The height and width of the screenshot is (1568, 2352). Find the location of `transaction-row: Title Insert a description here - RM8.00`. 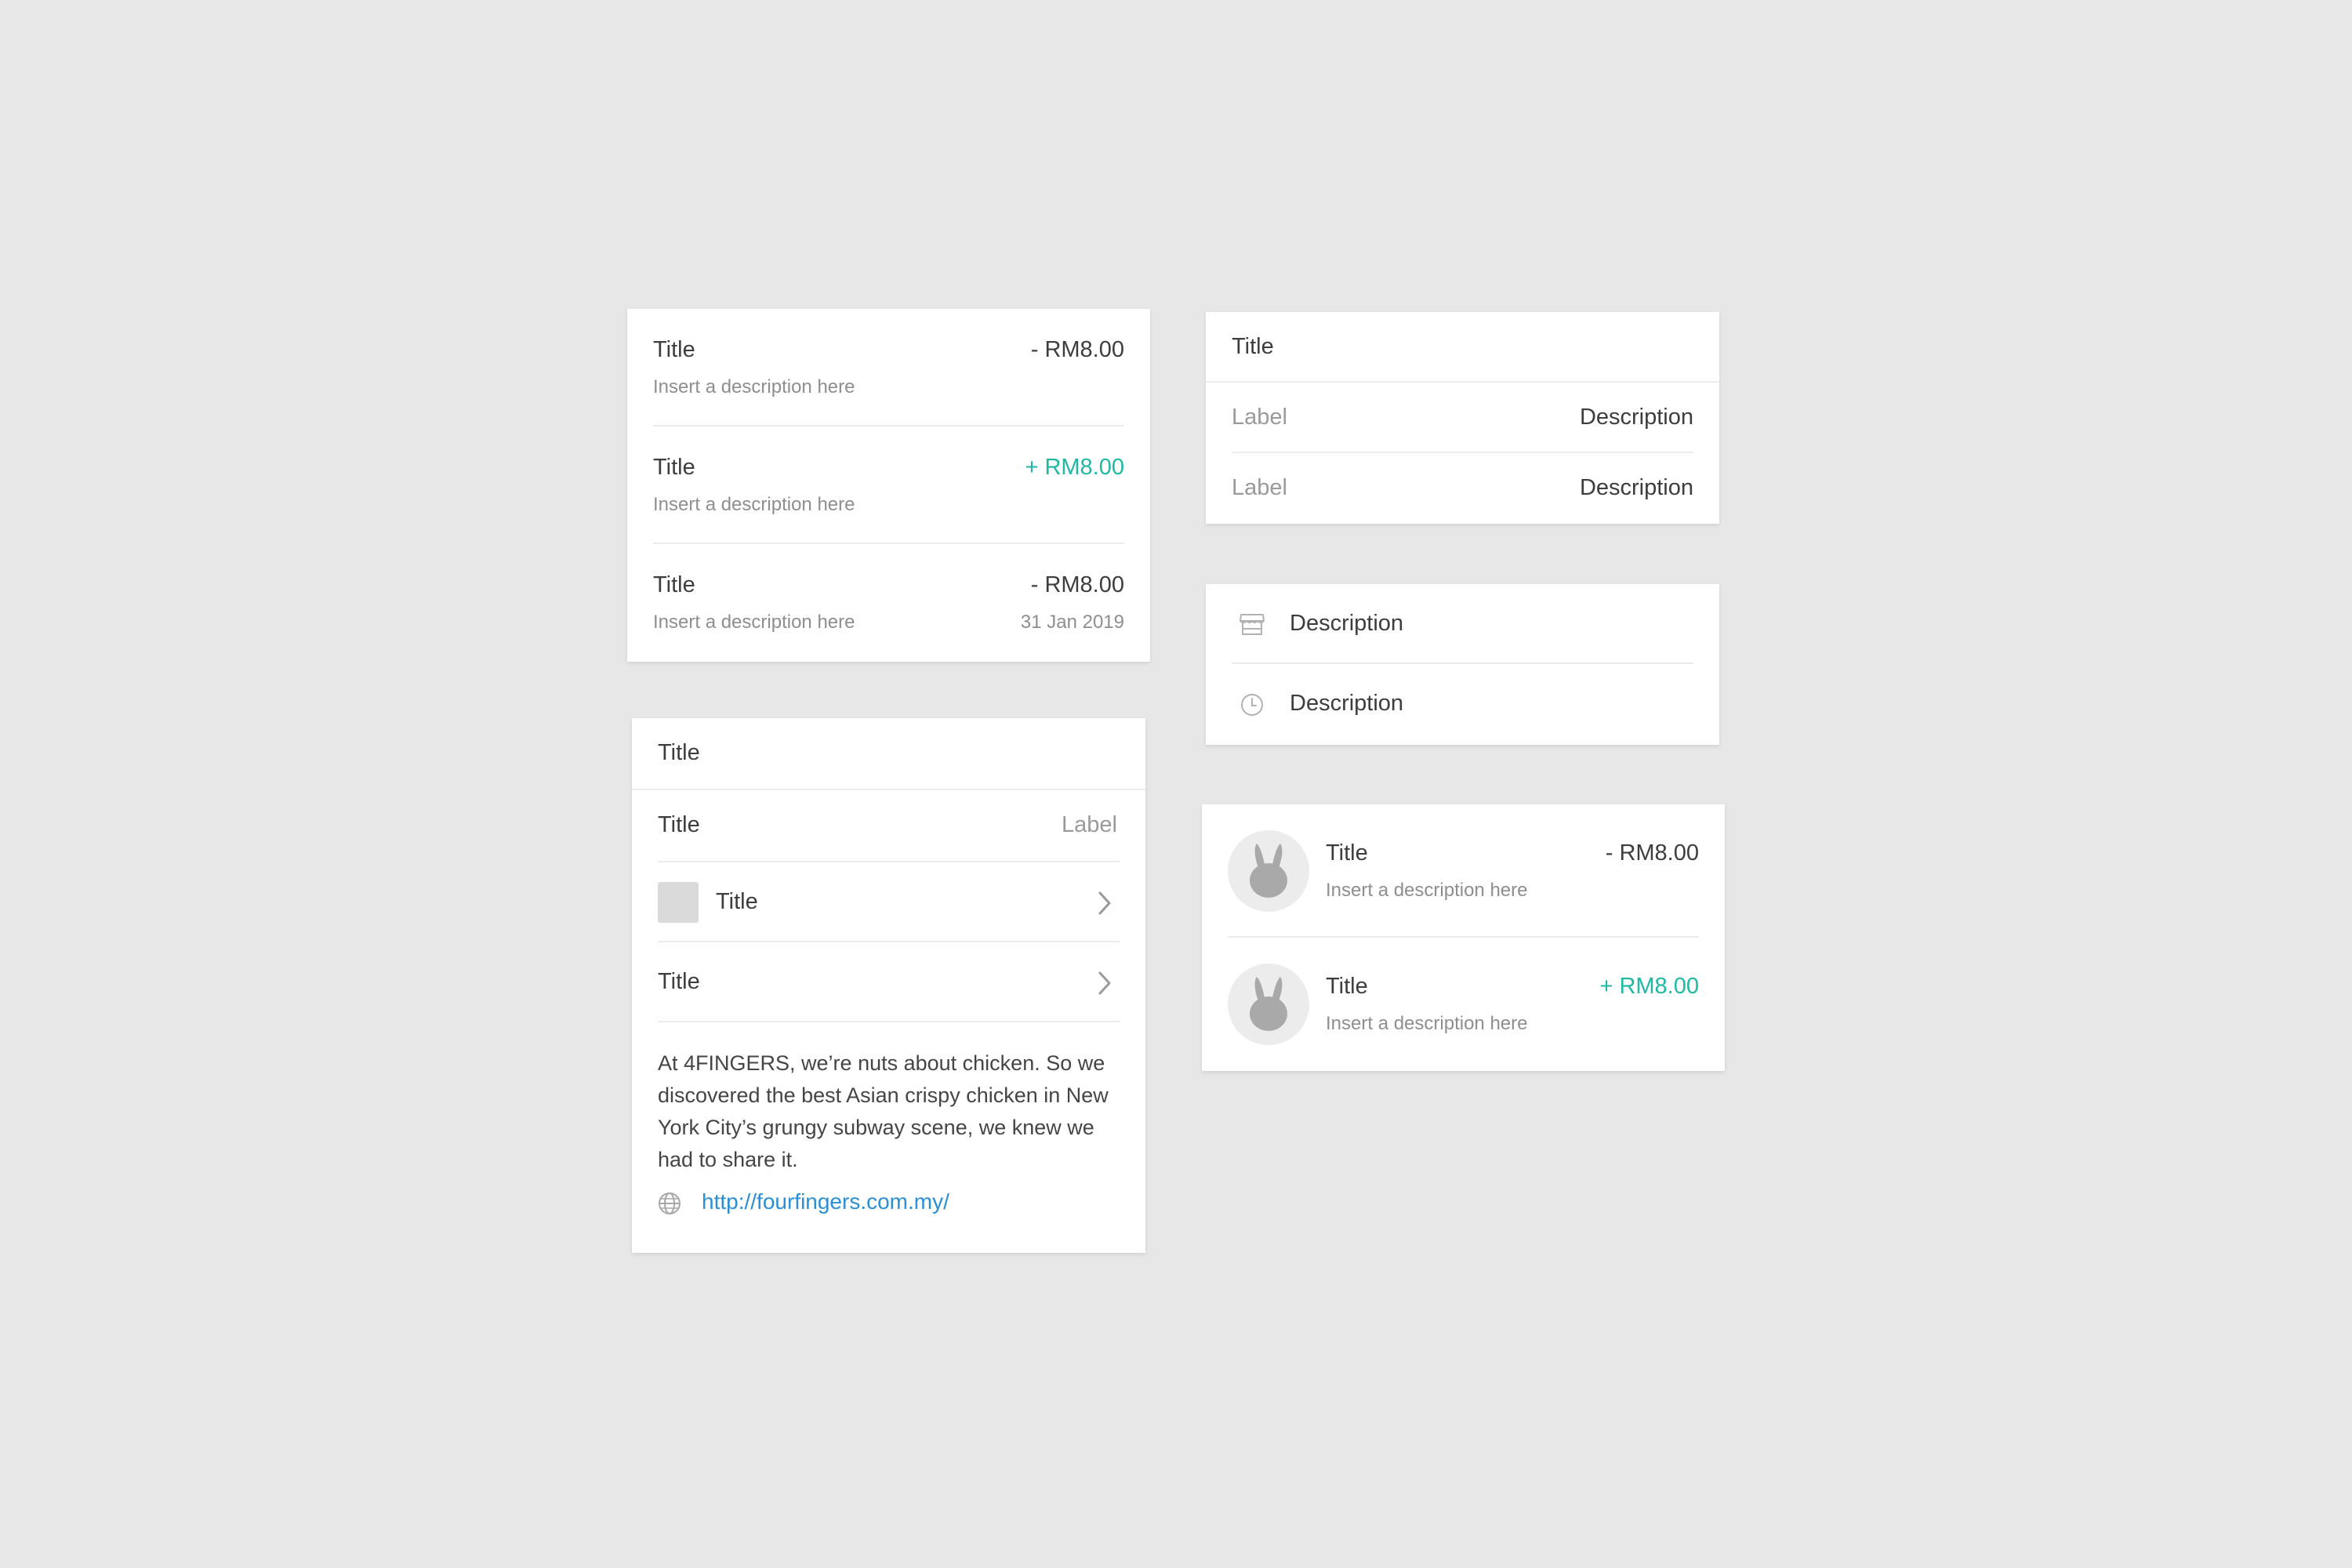

transaction-row: Title Insert a description here - RM8.00 is located at coordinates (888, 367).